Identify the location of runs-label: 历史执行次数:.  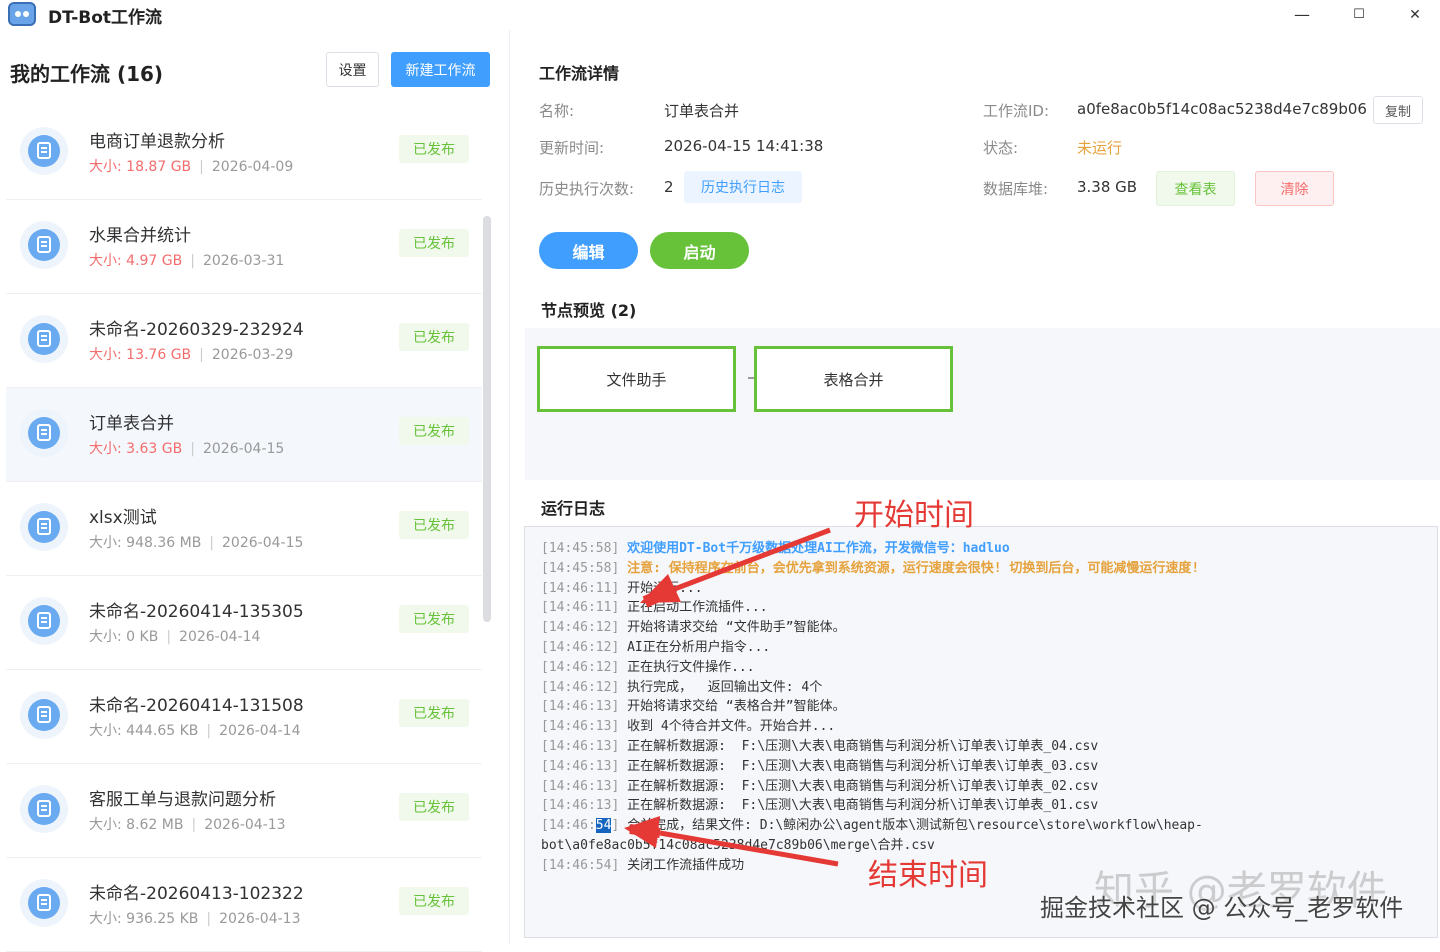
(587, 189).